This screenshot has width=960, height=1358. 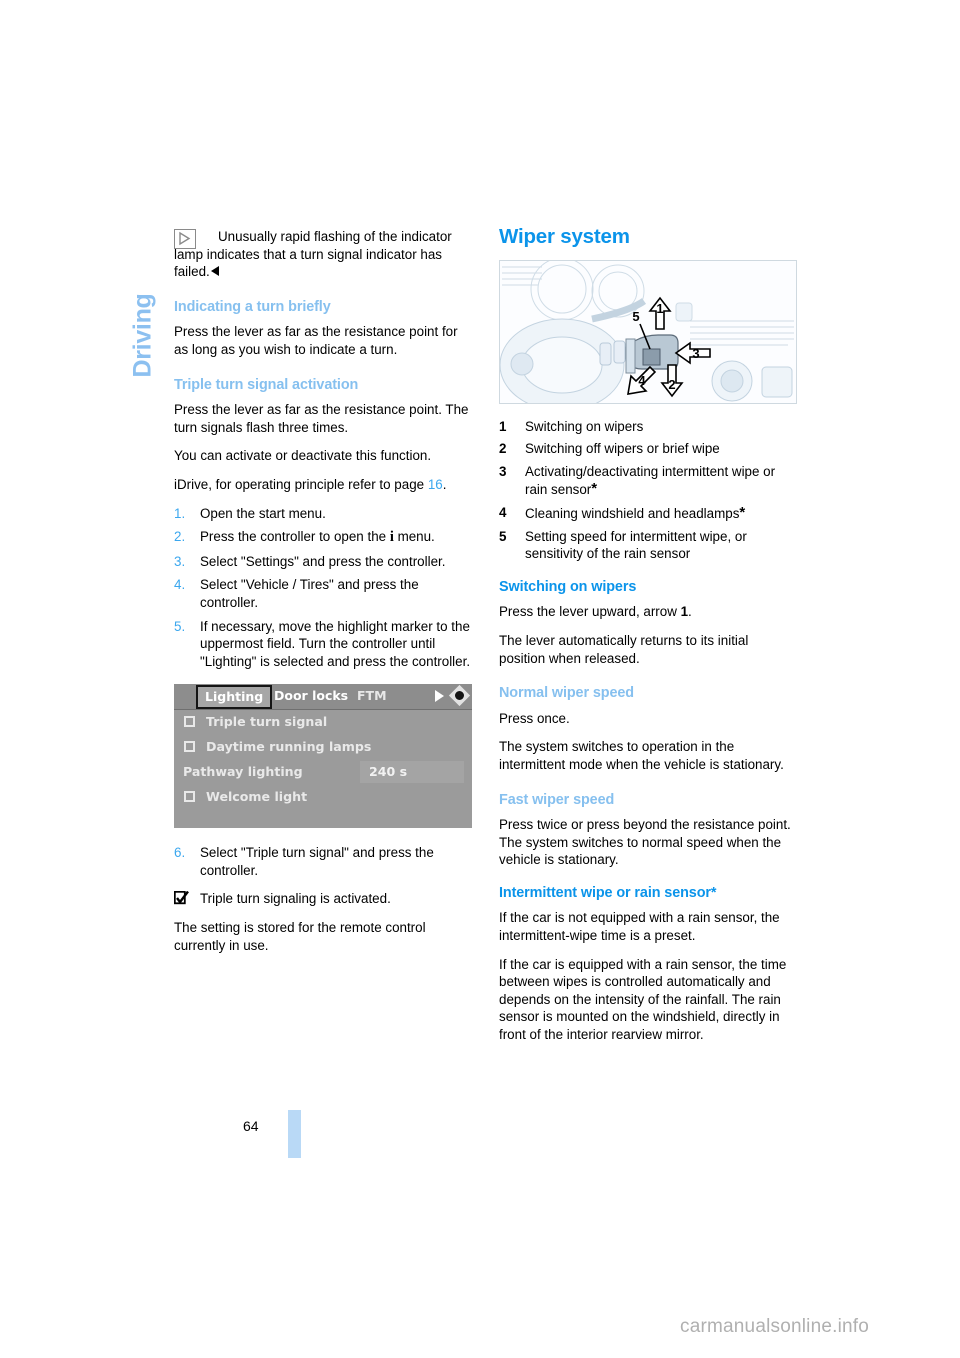 What do you see at coordinates (622, 449) in the screenshot?
I see `legend-text: Switching off wipers or brief wipe` at bounding box center [622, 449].